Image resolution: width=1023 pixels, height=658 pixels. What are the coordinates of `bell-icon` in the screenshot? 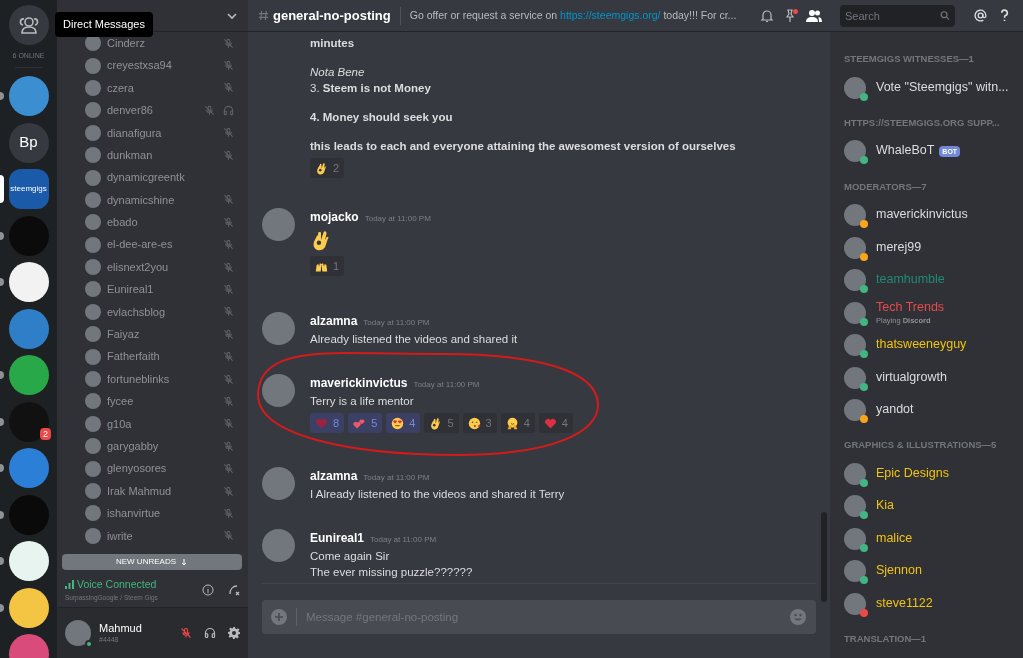 It's located at (767, 15).